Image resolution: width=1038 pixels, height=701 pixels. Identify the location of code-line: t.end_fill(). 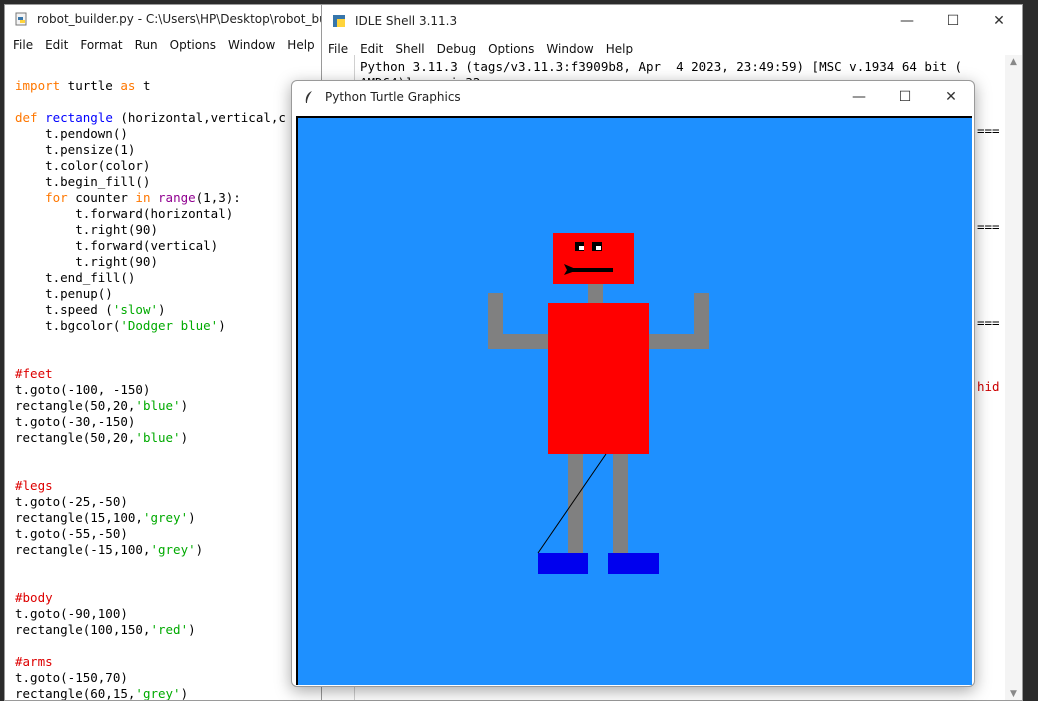
(150, 278).